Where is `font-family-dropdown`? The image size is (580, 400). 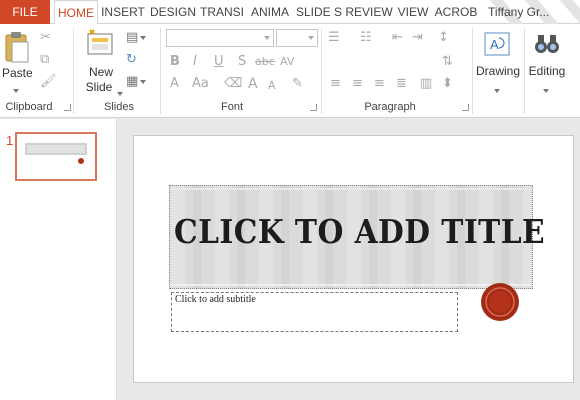
font-family-dropdown is located at coordinates (220, 38).